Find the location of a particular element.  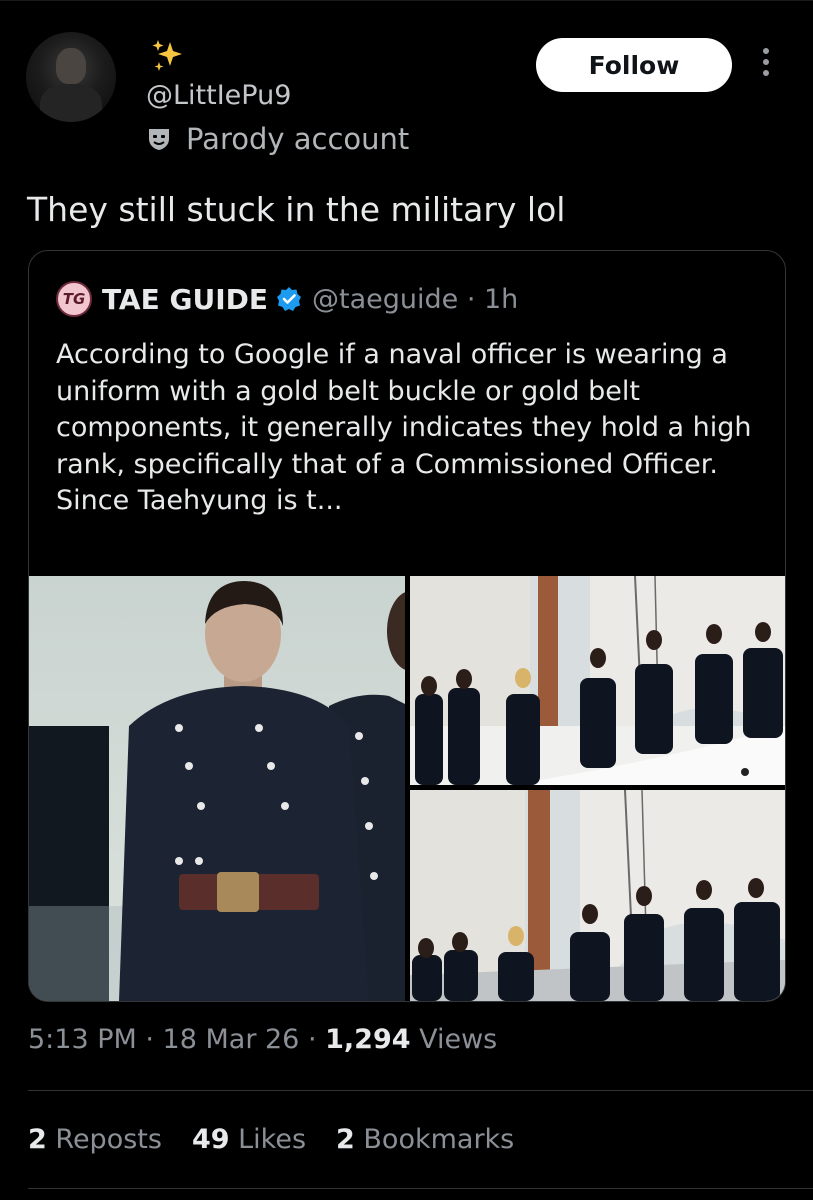

engagement-stats: 2 Reposts 49 Likes 2 Bookmarks is located at coordinates (271, 1139).